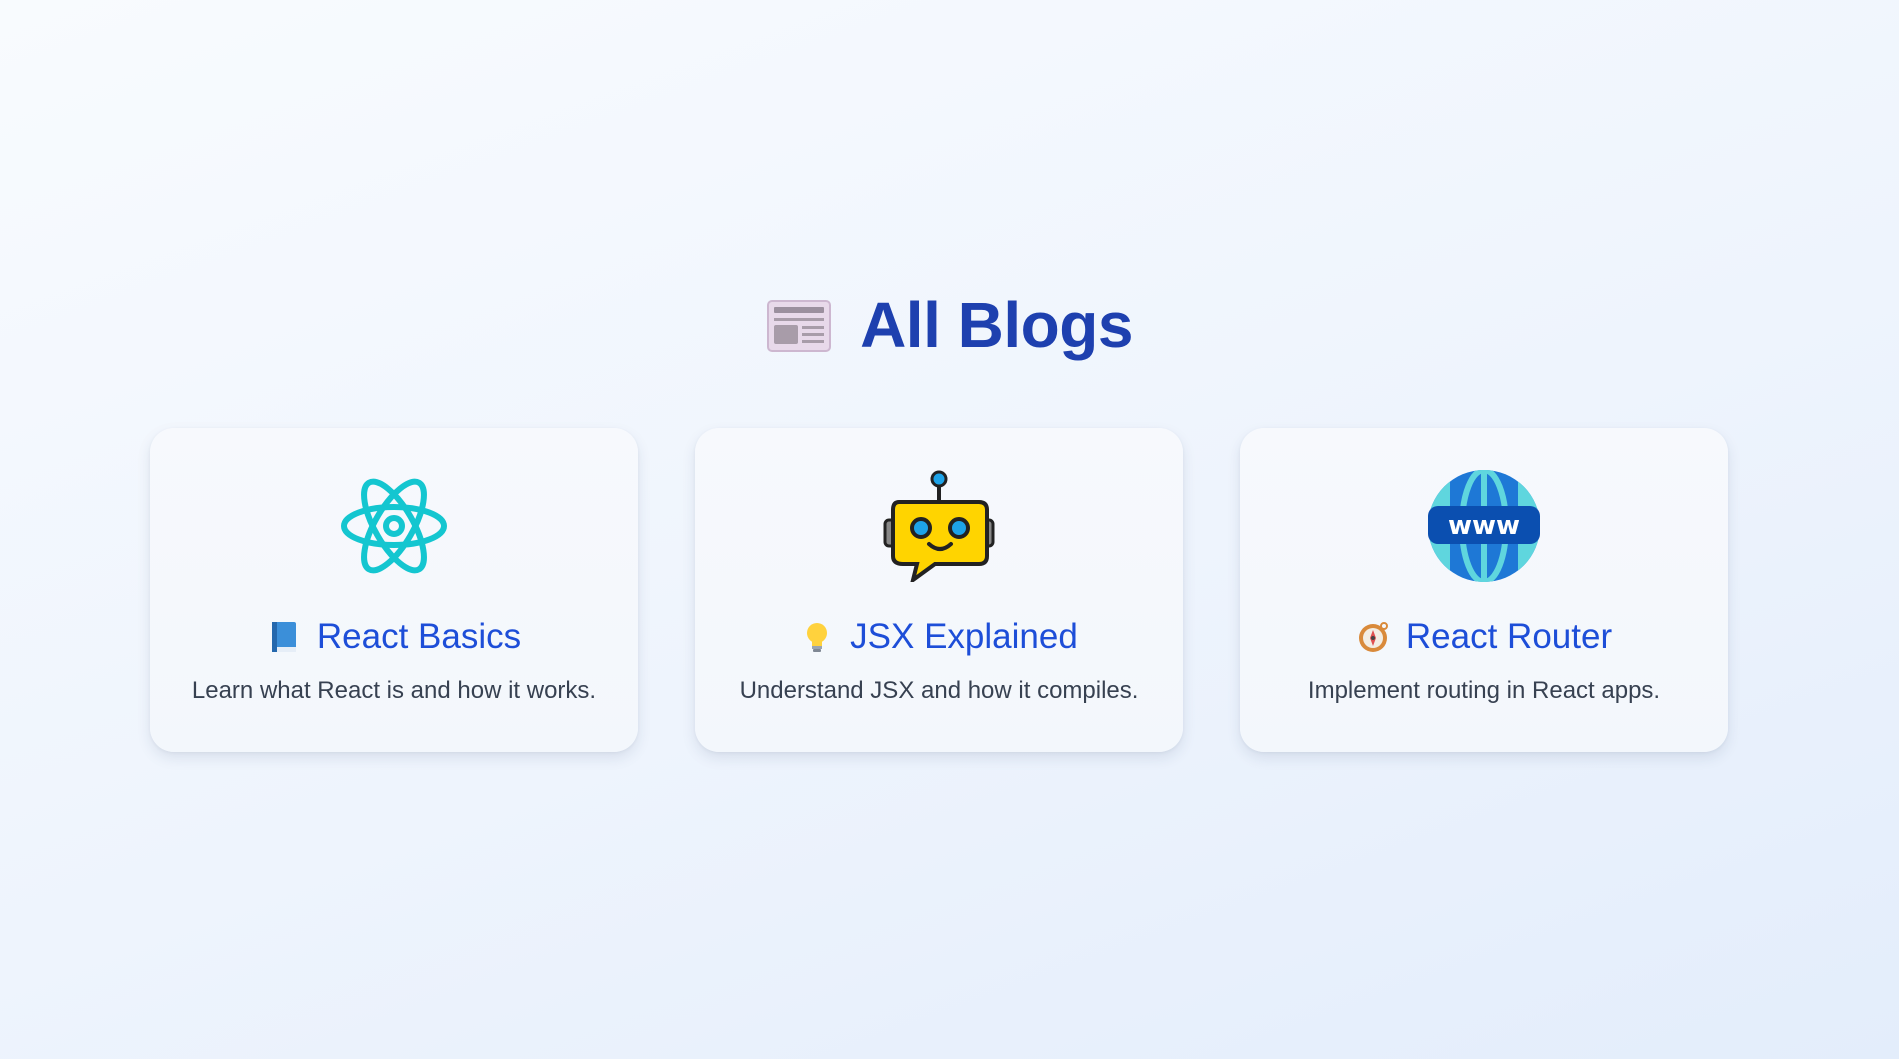 Image resolution: width=1899 pixels, height=1059 pixels. I want to click on card-title-label: JSX Explained, so click(964, 636).